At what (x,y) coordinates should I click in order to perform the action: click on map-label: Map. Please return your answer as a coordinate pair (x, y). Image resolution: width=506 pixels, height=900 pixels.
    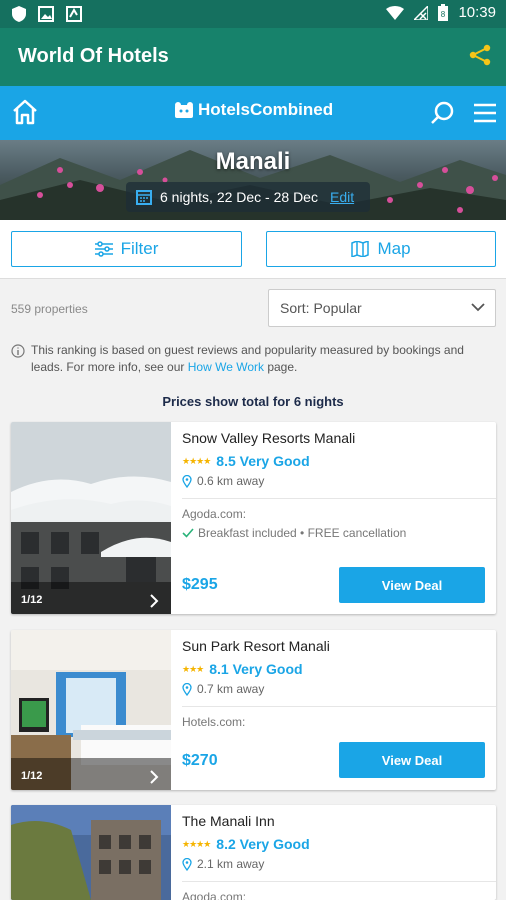
    Looking at the image, I should click on (394, 248).